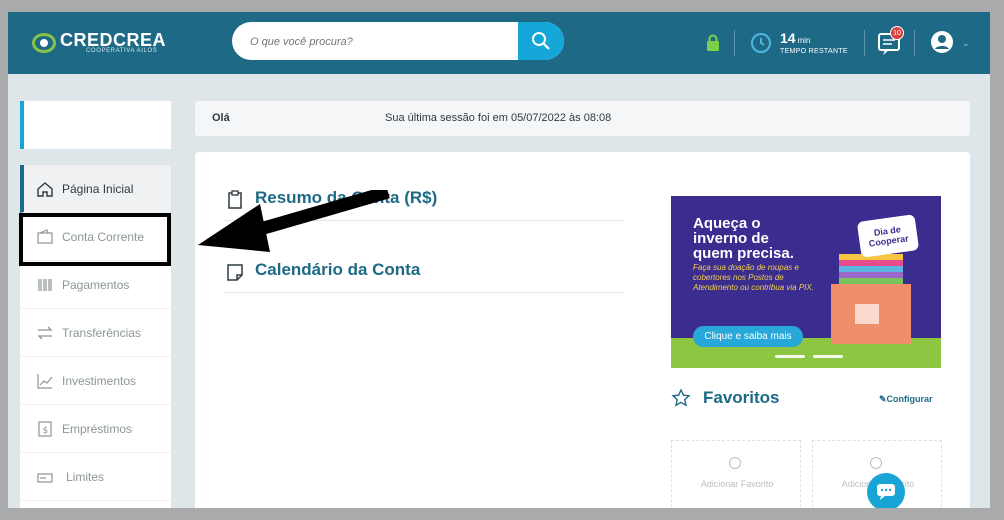  I want to click on limits-icon, so click(45, 477).